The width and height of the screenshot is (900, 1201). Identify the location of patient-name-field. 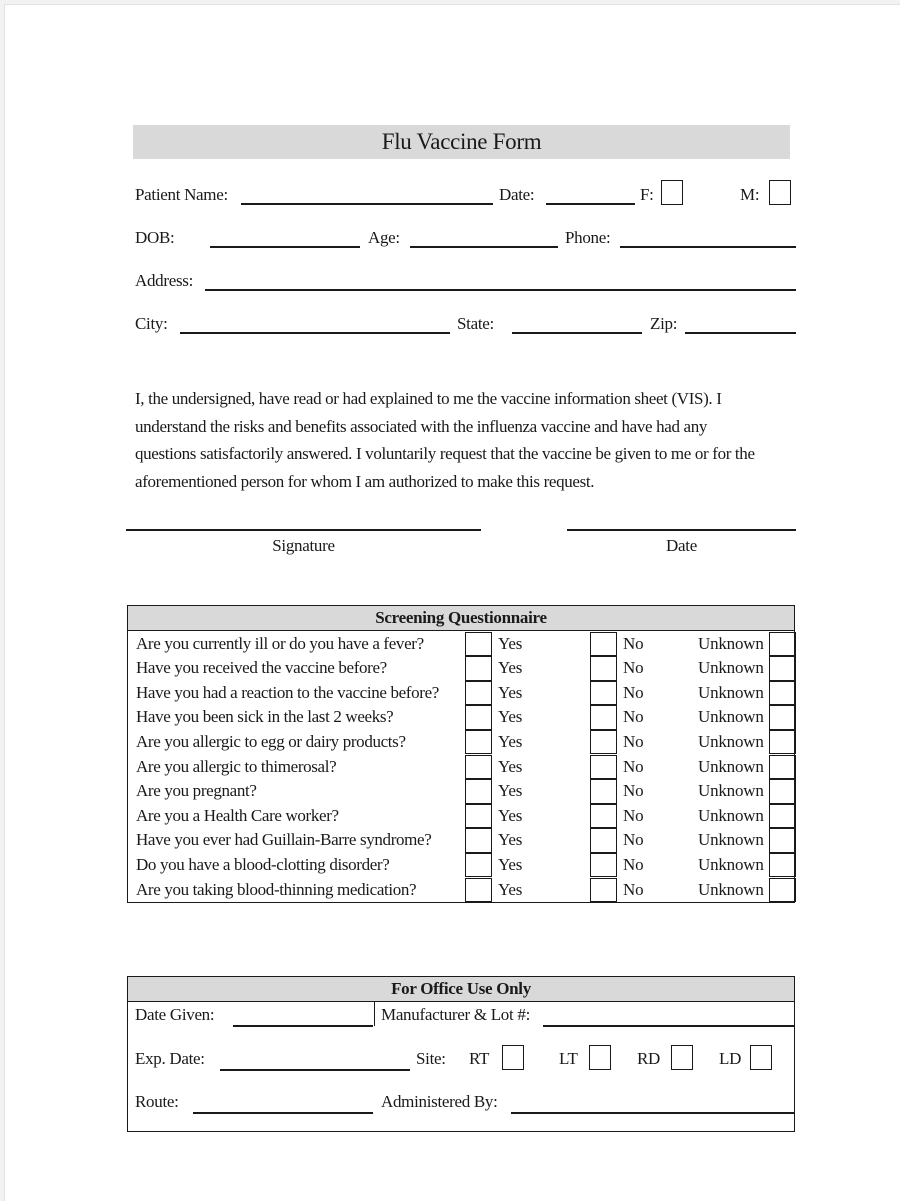
(367, 204).